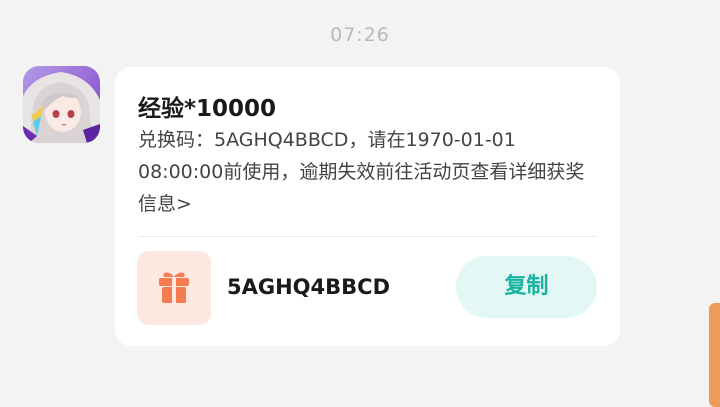  I want to click on redeem-code: 5AGHQ4BBCD, so click(308, 287).